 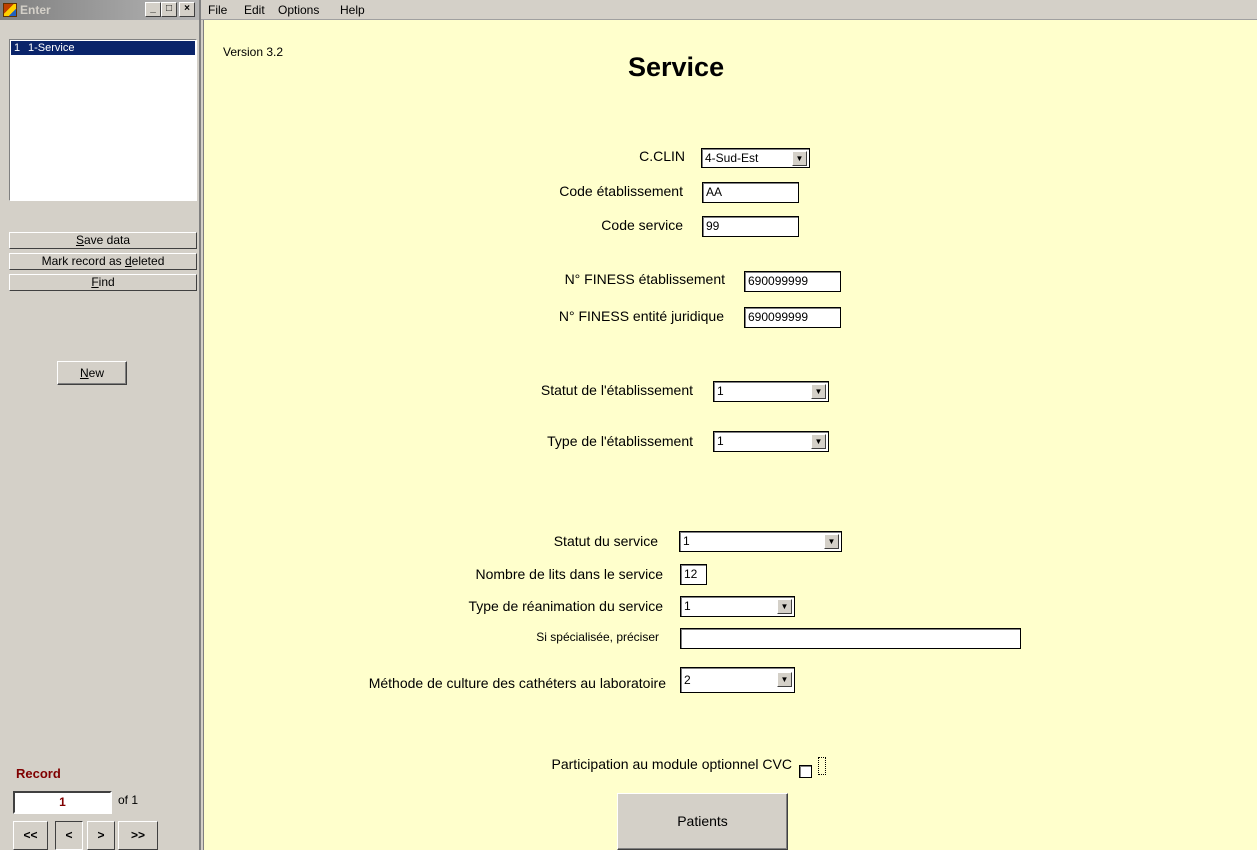 I want to click on window-titlebar: Enter _ □ ×, so click(x=99, y=10).